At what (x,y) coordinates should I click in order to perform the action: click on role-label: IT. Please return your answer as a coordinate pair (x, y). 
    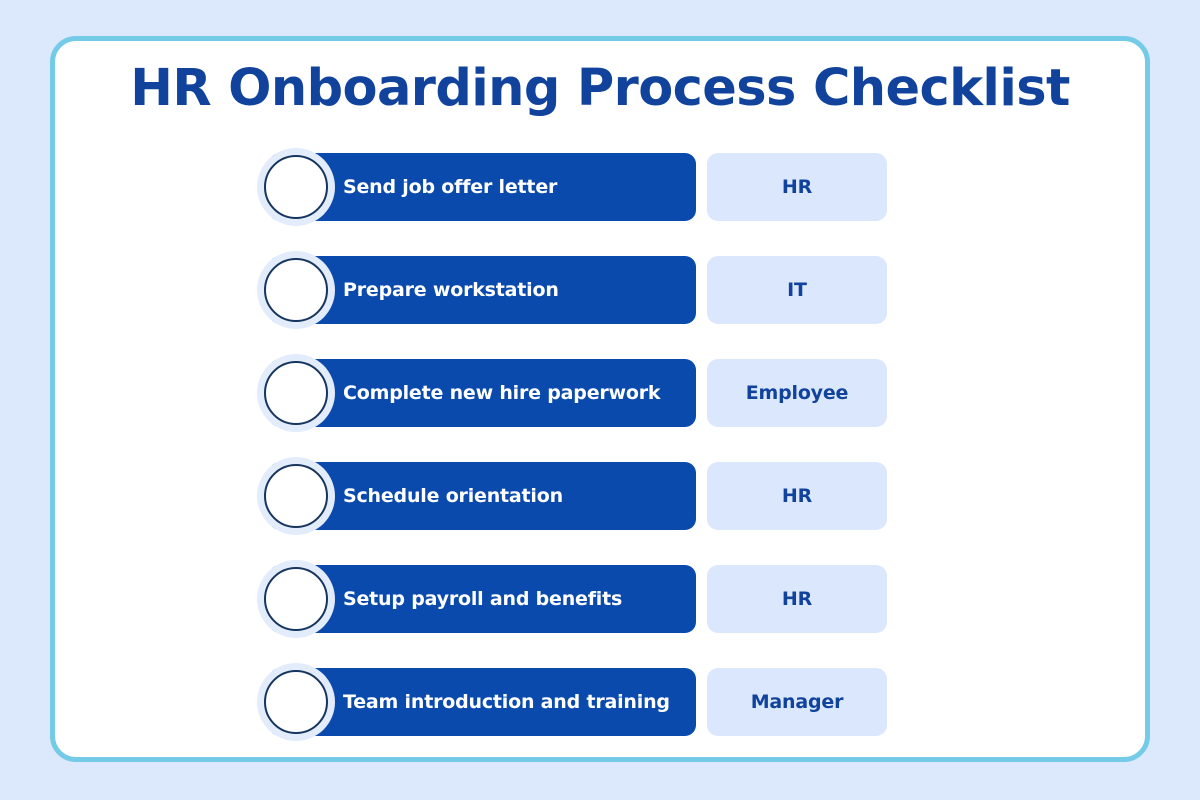
    Looking at the image, I should click on (797, 290).